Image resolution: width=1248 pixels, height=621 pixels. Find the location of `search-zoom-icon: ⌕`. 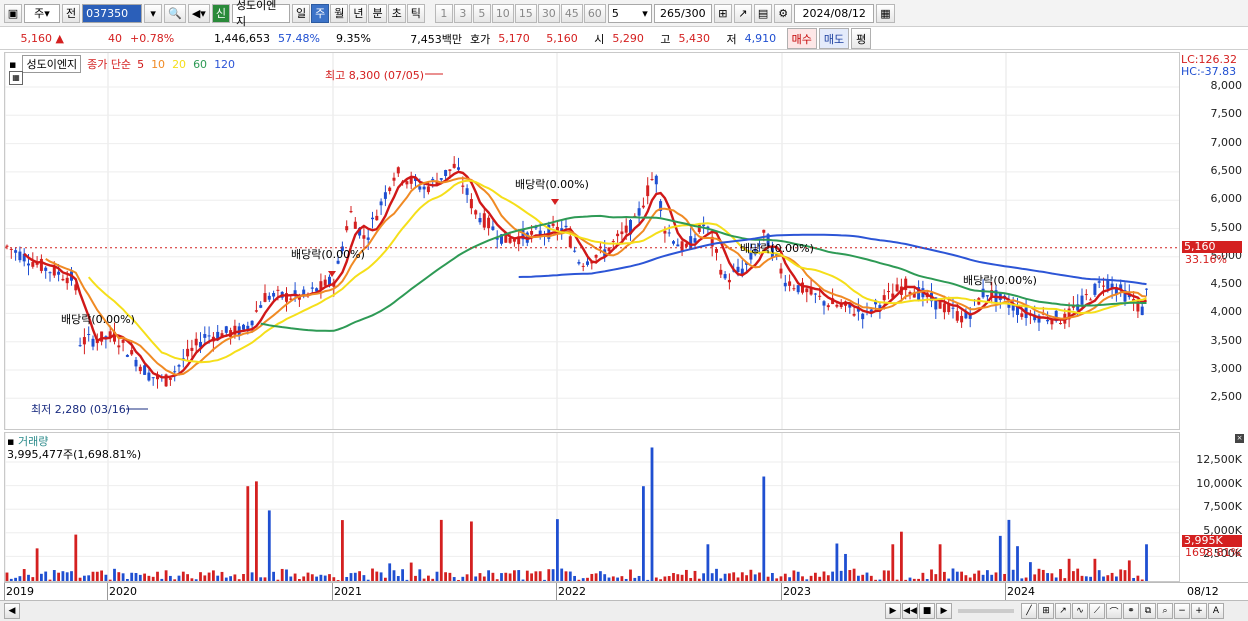

search-zoom-icon: ⌕ is located at coordinates (1165, 611).